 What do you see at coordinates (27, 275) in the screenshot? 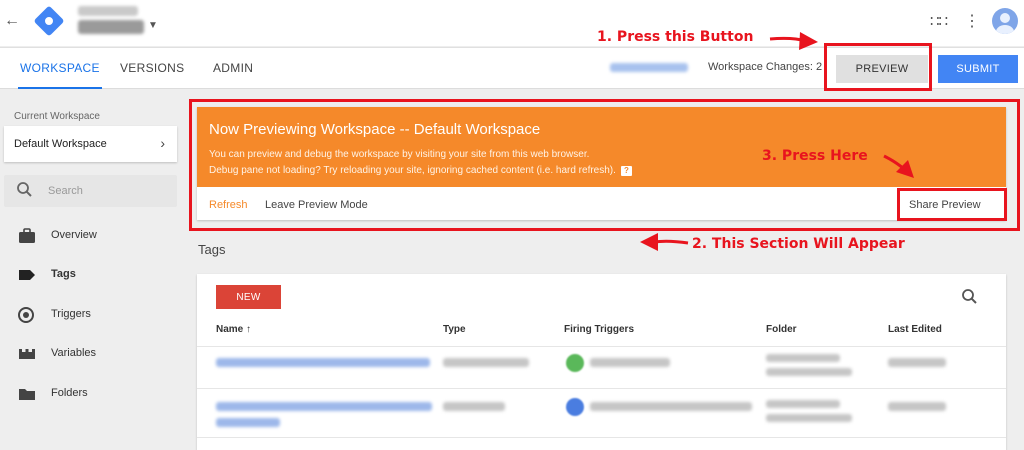
I see `tag-icon` at bounding box center [27, 275].